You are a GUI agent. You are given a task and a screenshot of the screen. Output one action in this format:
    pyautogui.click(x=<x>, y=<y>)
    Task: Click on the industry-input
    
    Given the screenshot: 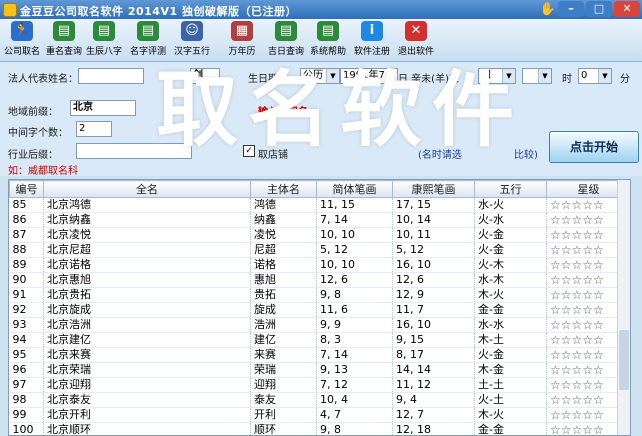 What is the action you would take?
    pyautogui.click(x=134, y=151)
    